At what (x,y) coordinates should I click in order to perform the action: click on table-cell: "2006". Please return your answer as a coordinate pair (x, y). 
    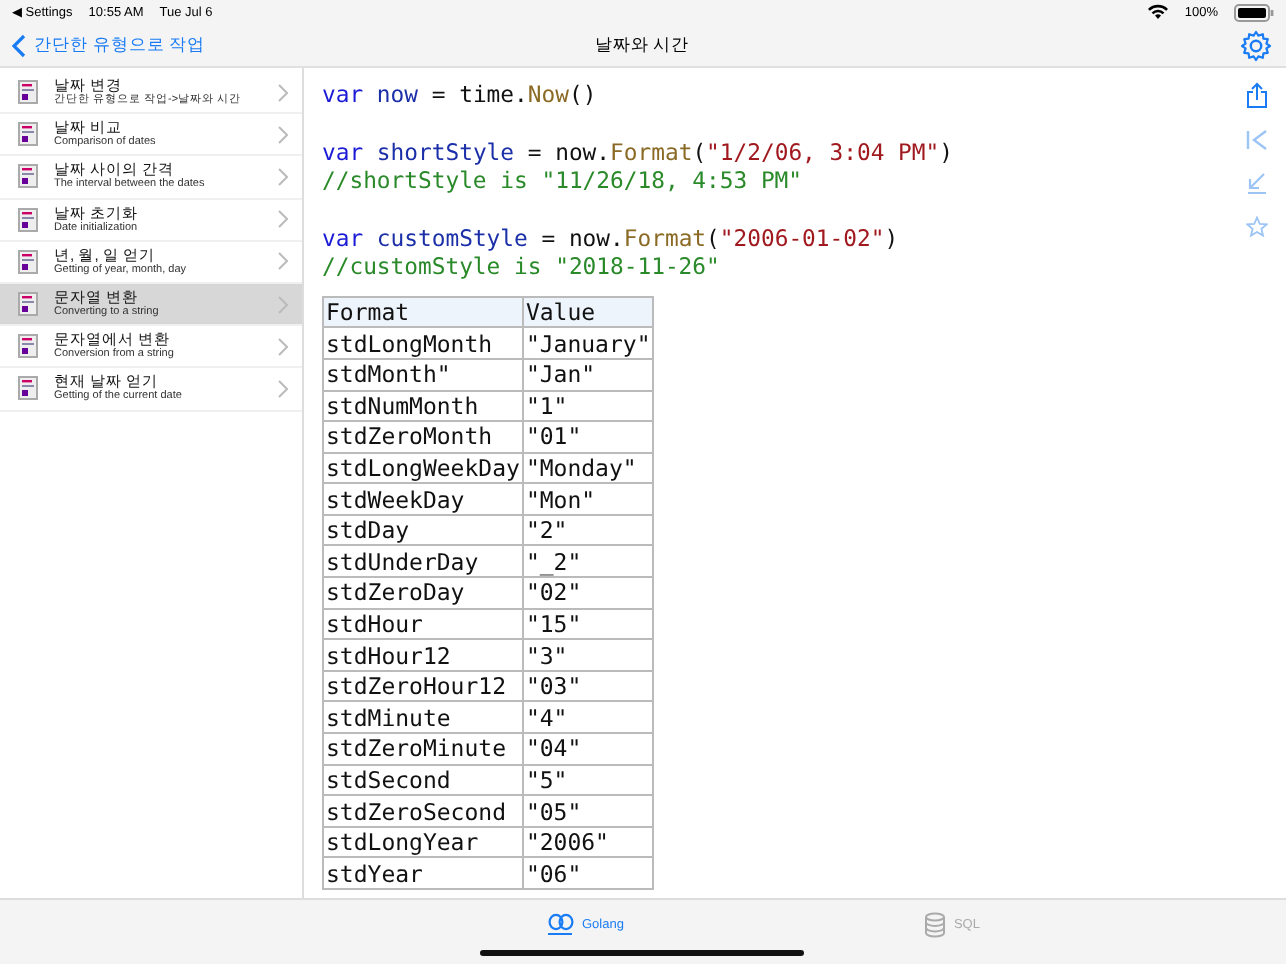
    Looking at the image, I should click on (588, 842).